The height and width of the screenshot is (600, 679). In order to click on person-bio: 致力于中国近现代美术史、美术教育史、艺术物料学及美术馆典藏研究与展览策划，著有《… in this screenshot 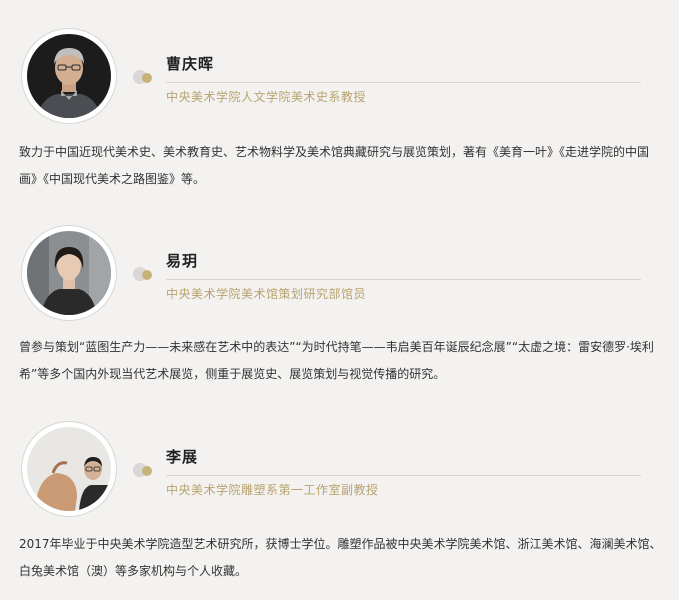, I will do `click(334, 165)`.